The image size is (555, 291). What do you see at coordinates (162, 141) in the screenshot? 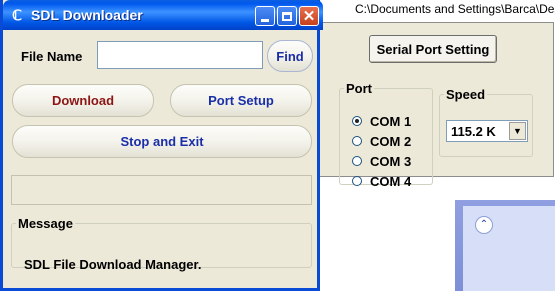
I see `stop-exit-button: Stop and Exit` at bounding box center [162, 141].